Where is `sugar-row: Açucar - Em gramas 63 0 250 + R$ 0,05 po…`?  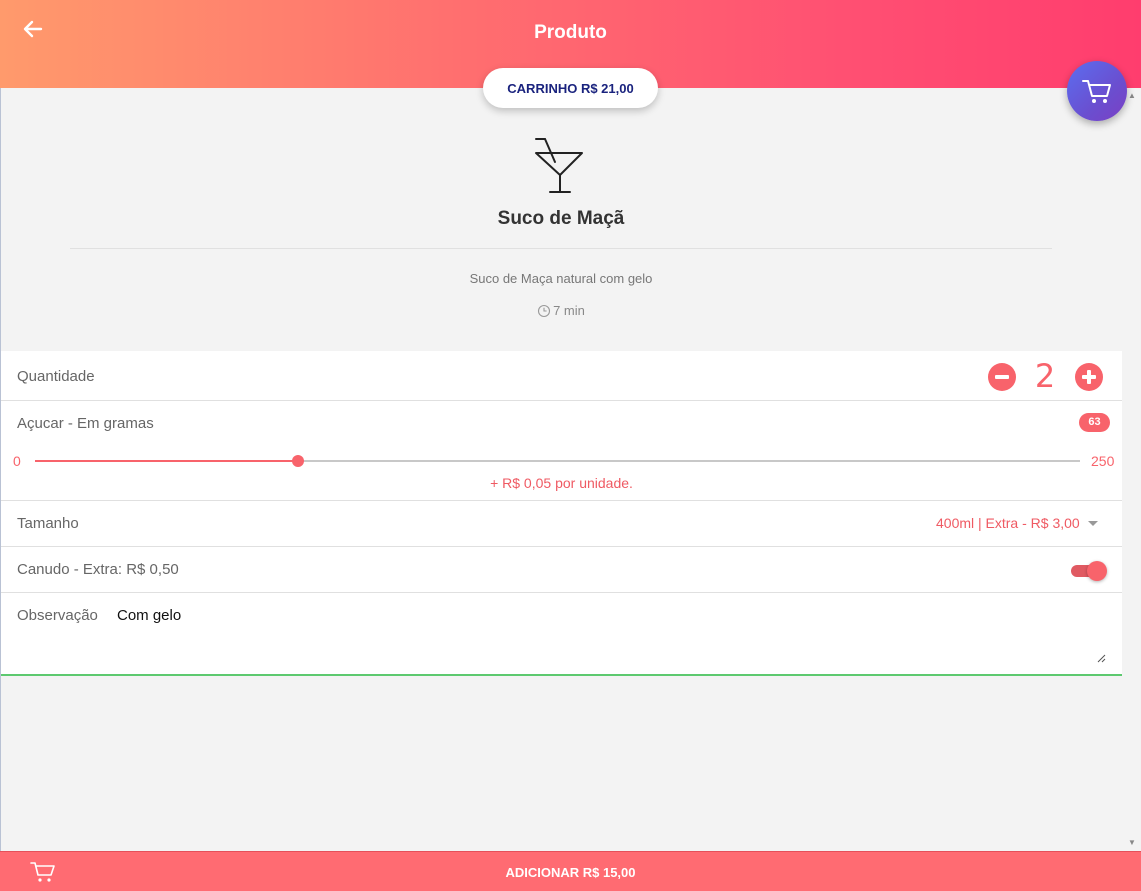
sugar-row: Açucar - Em gramas 63 0 250 + R$ 0,05 po… is located at coordinates (561, 451).